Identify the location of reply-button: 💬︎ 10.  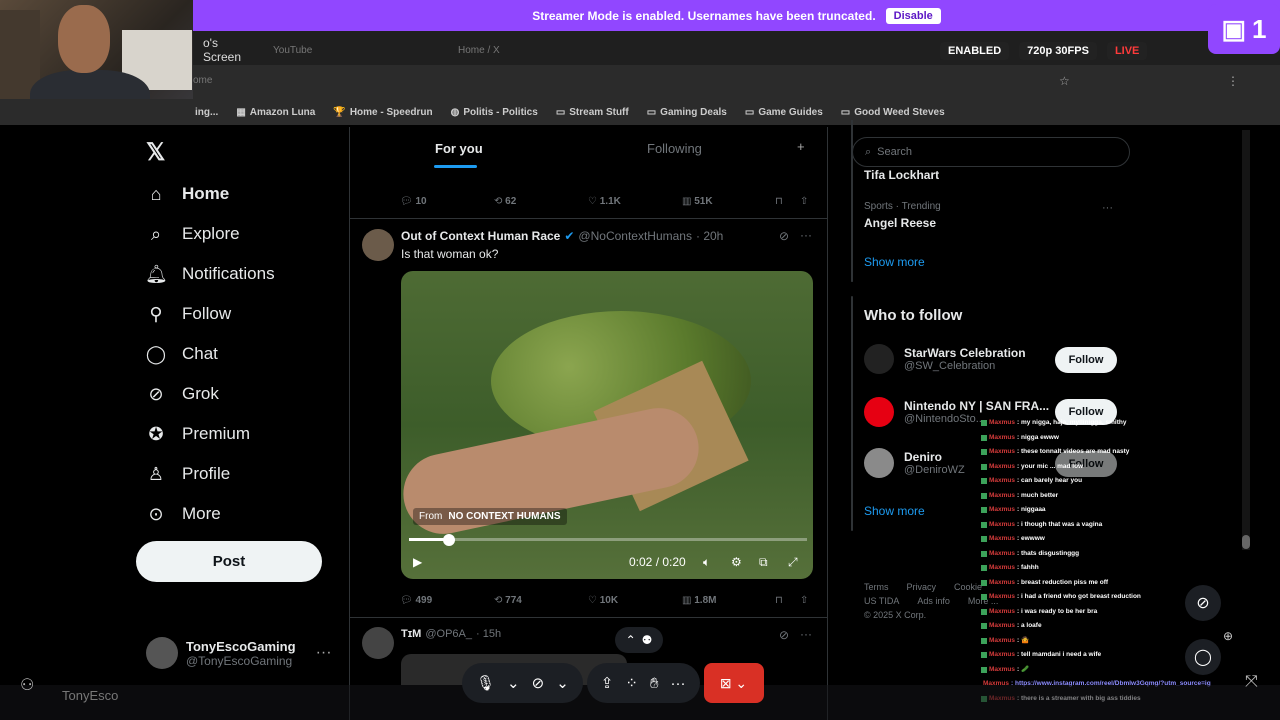
(413, 201).